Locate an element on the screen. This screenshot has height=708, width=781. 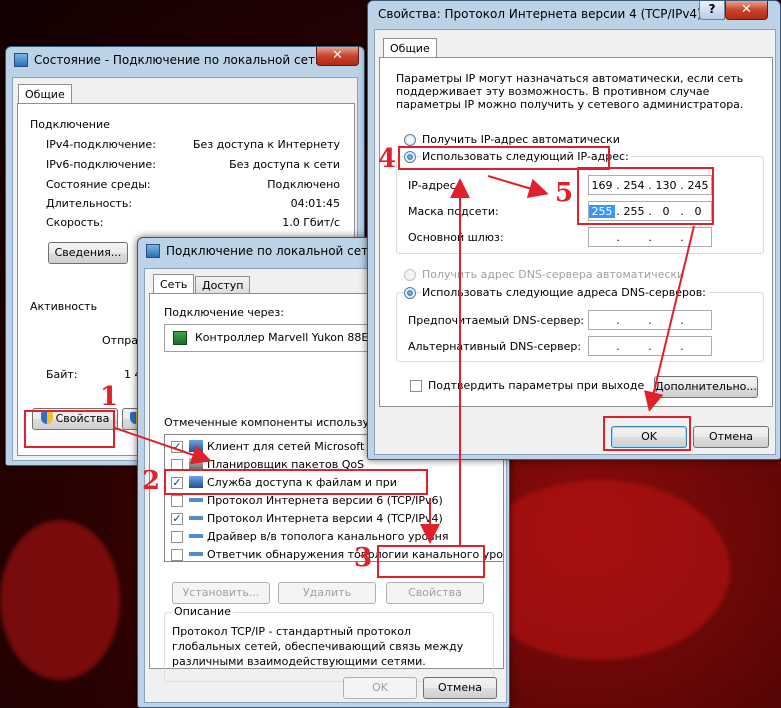
gateway-field: . . . is located at coordinates (650, 237).